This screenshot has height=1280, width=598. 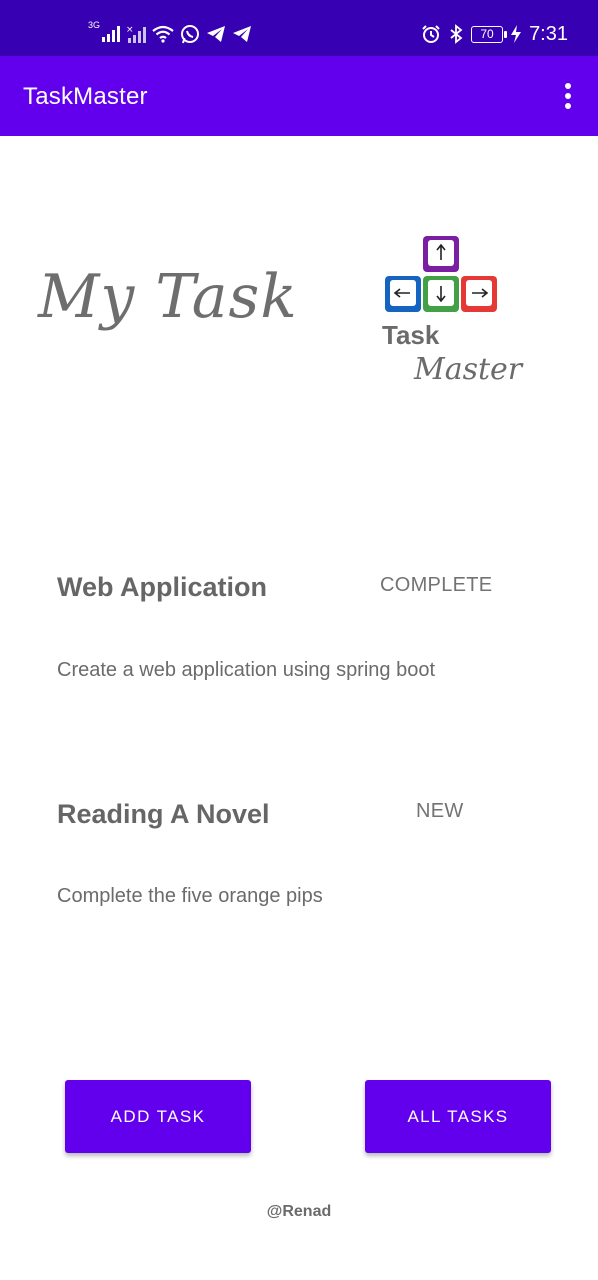 What do you see at coordinates (158, 1116) in the screenshot?
I see `add-task-button: ADD TASK` at bounding box center [158, 1116].